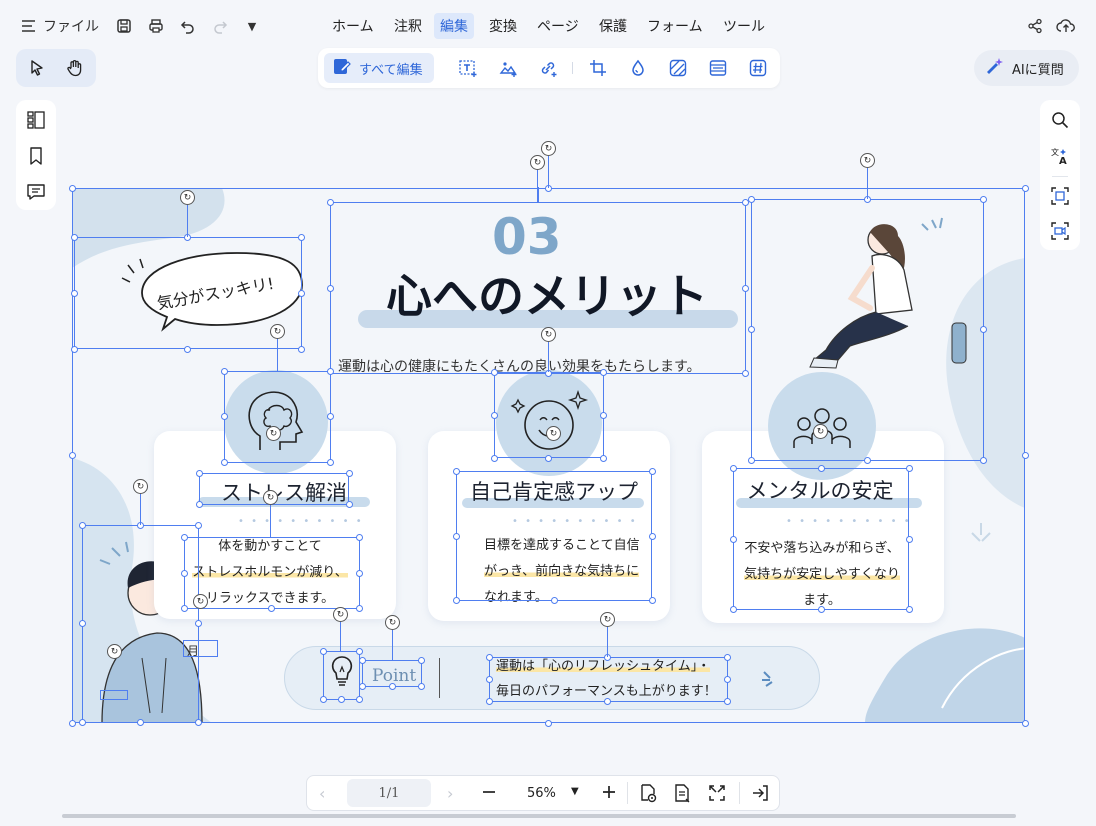  What do you see at coordinates (1035, 26) in the screenshot?
I see `share-icon` at bounding box center [1035, 26].